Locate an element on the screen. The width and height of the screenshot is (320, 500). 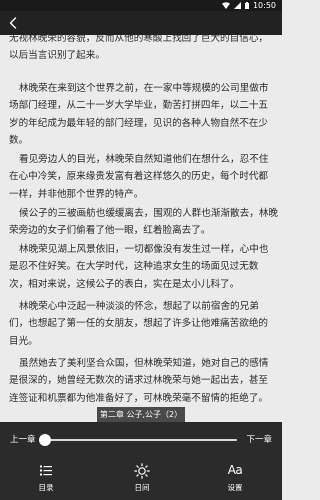
tab-day-mode: 日间 is located at coordinates (142, 478).